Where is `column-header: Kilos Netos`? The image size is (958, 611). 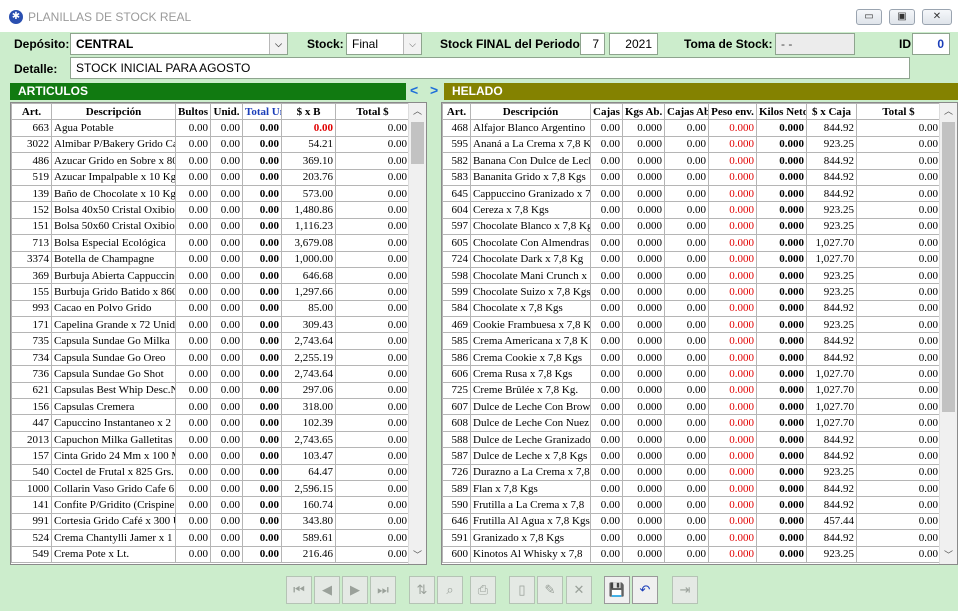 column-header: Kilos Netos is located at coordinates (781, 112).